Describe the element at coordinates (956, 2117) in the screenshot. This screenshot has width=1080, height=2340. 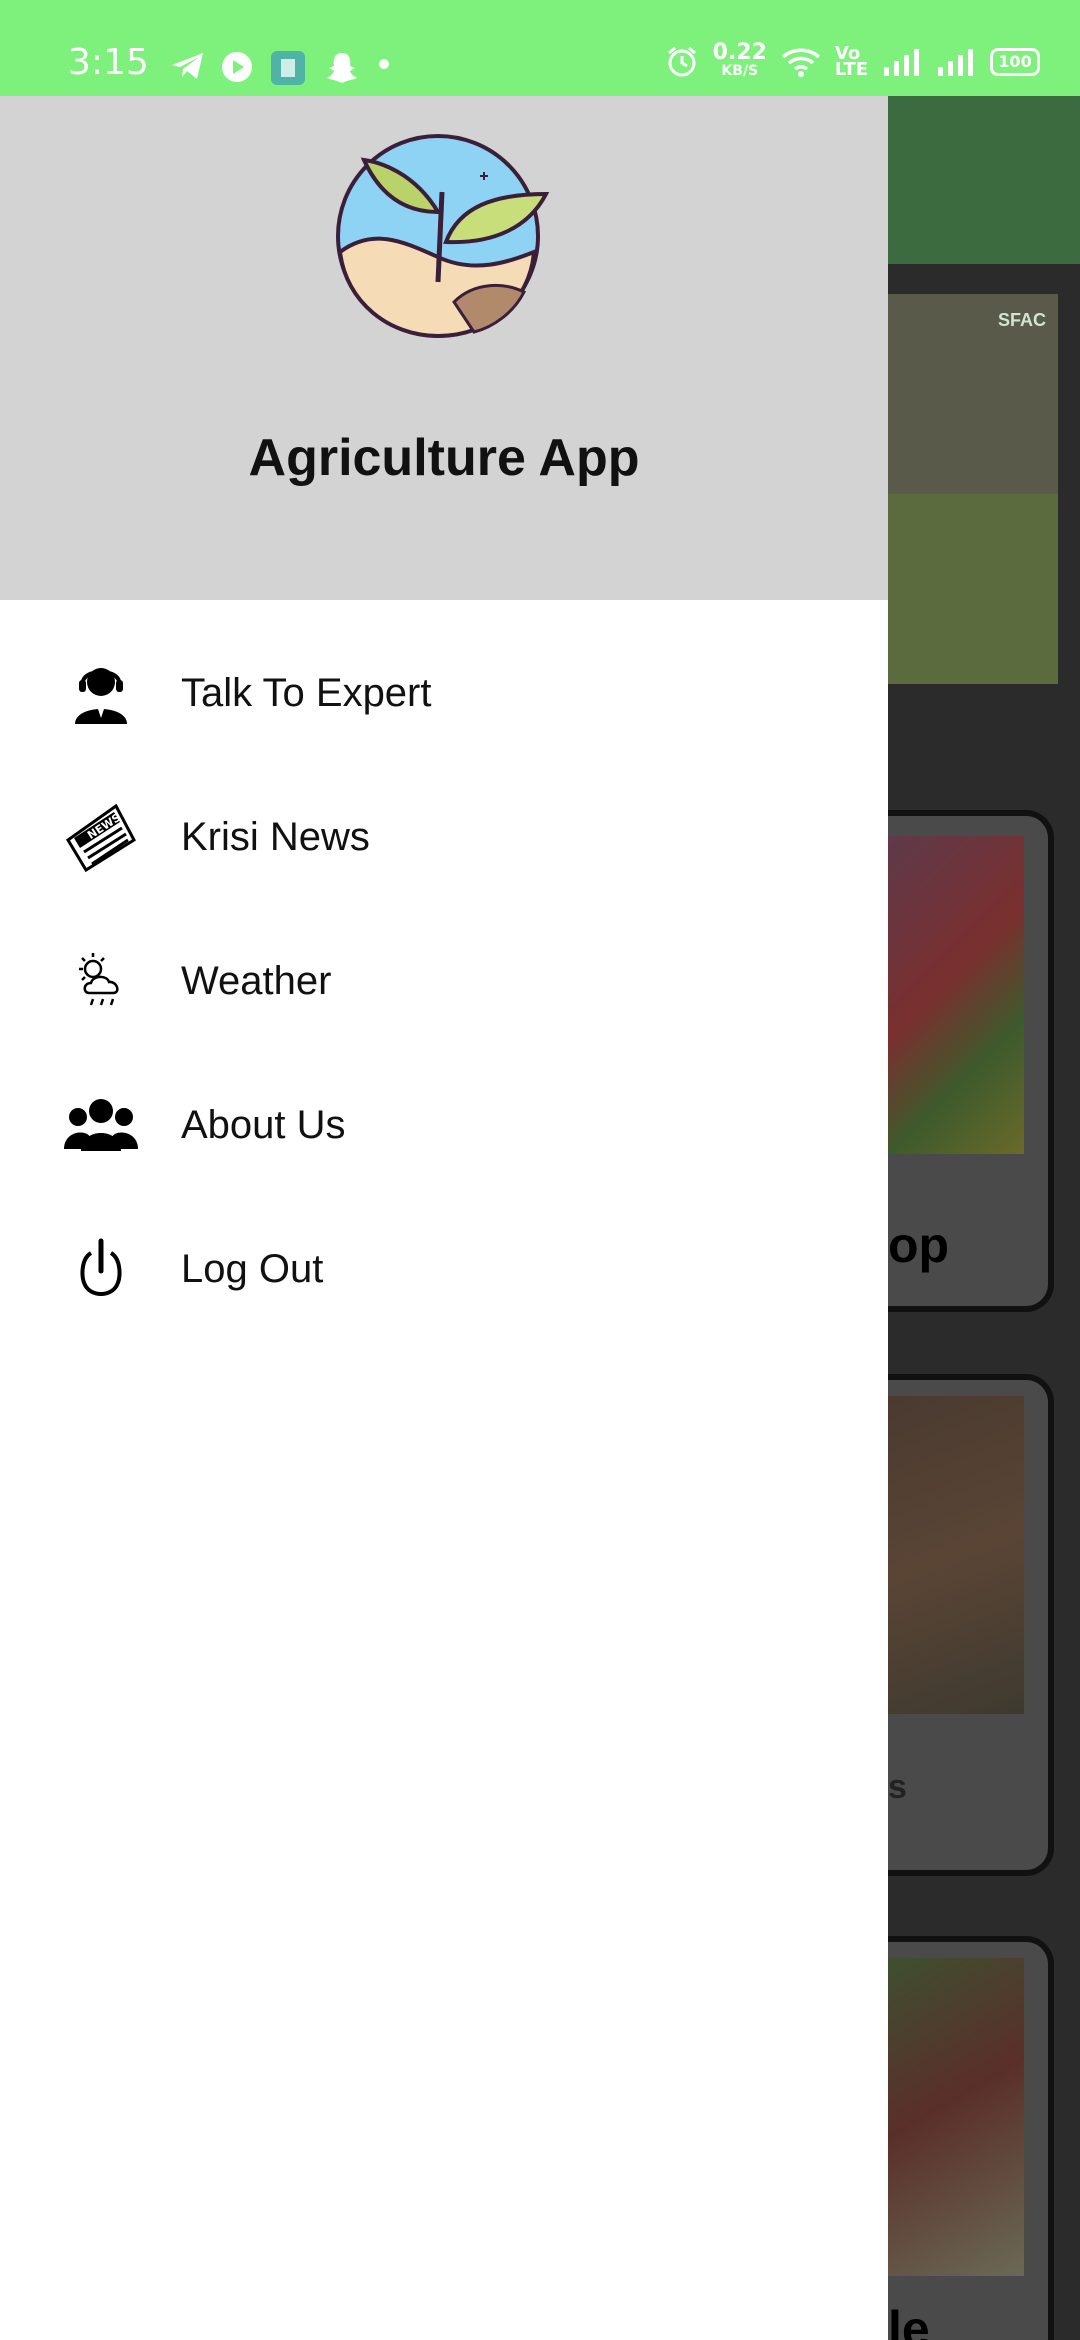
I see `vegetables-image` at that location.